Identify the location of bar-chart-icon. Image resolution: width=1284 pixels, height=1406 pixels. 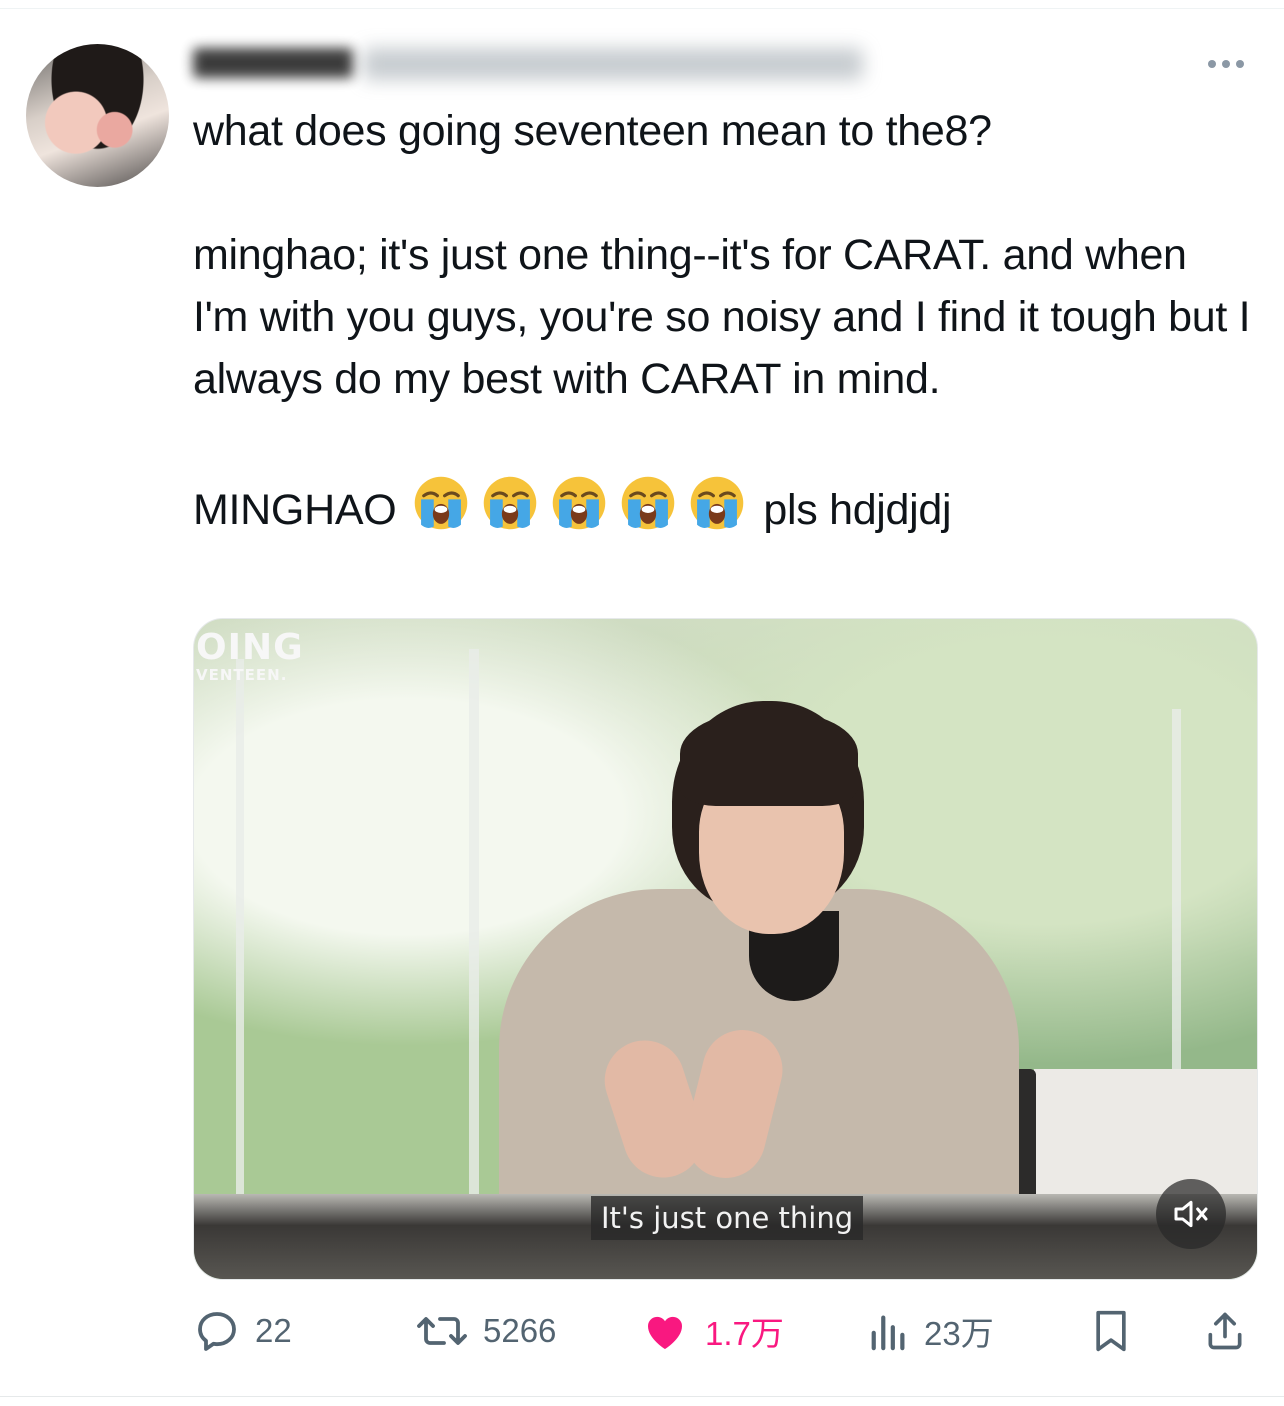
(888, 1333).